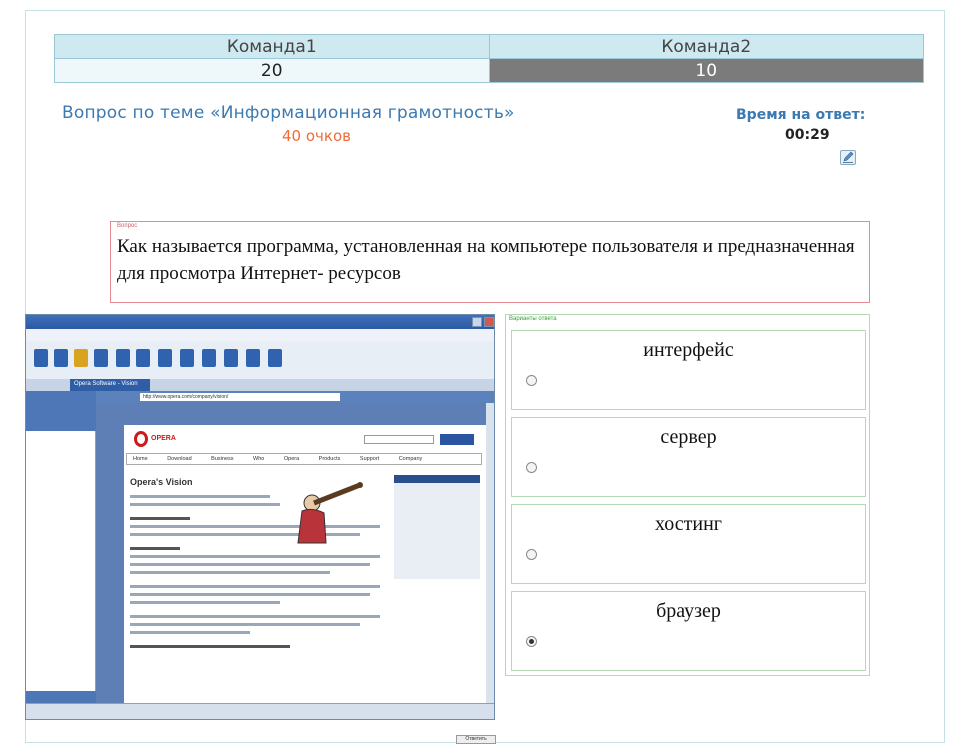 Image resolution: width=959 pixels, height=745 pixels. I want to click on question-tag: Вопрос, so click(127, 226).